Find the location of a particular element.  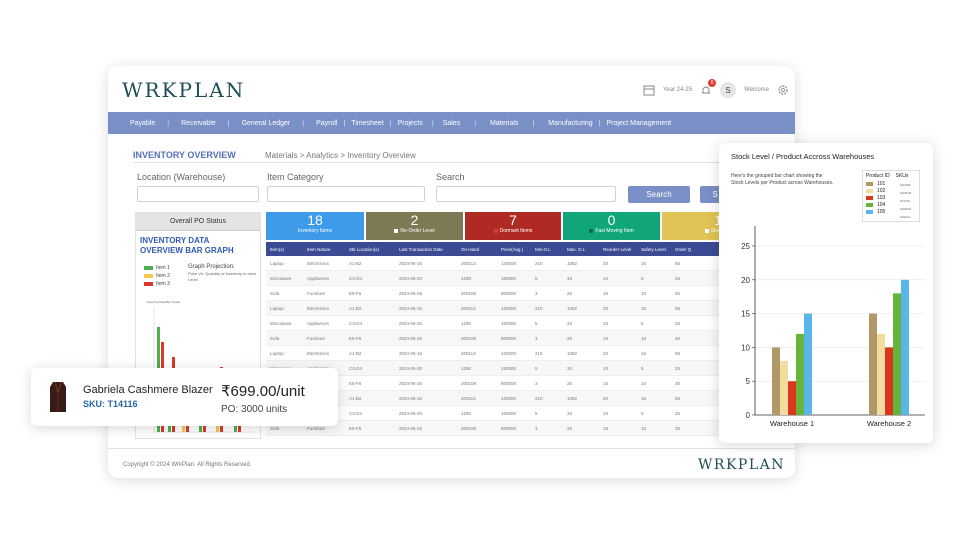

nav-timesheet: Timesheet is located at coordinates (367, 123).